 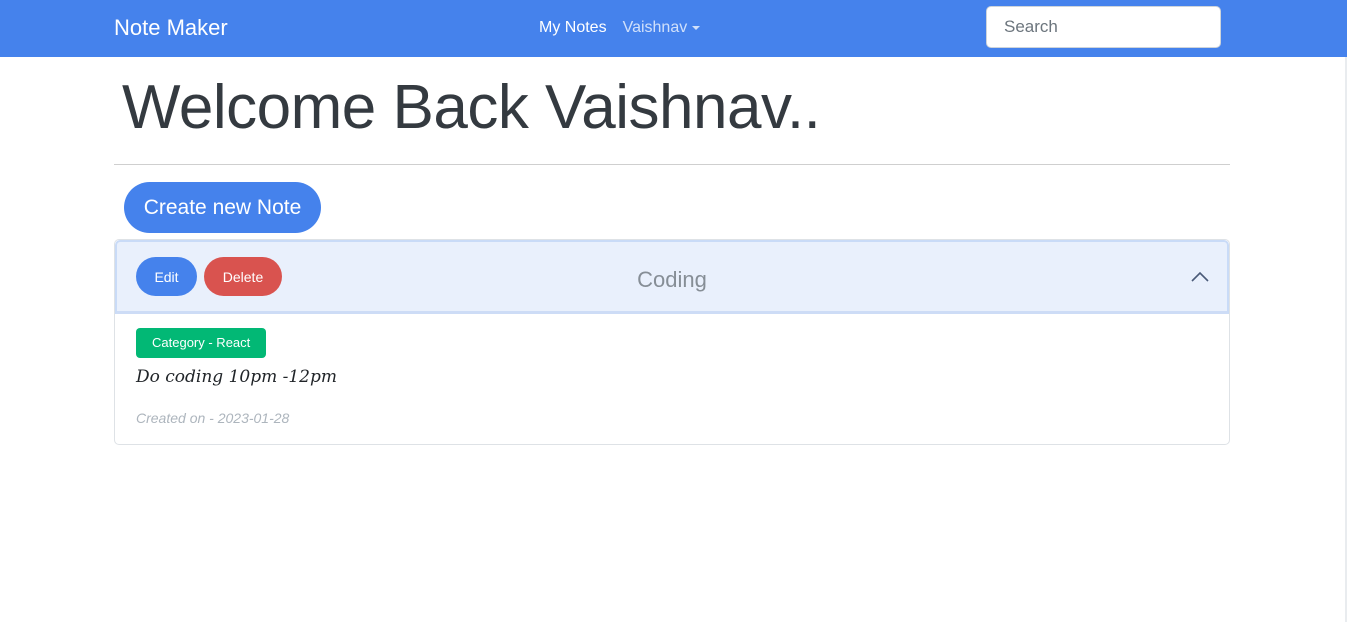 What do you see at coordinates (672, 279) in the screenshot?
I see `note-title: Coding` at bounding box center [672, 279].